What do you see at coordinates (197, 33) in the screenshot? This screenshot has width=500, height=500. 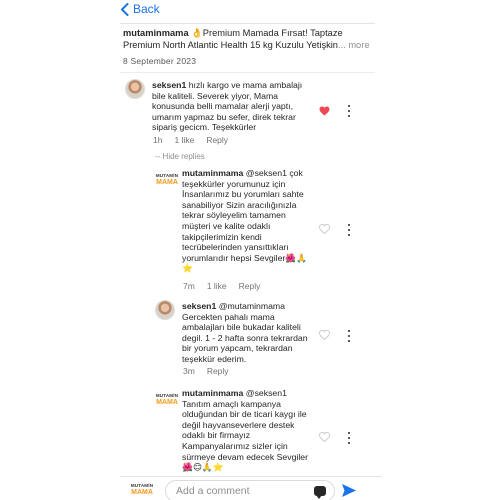 I see `post-caption-emoji: 👌` at bounding box center [197, 33].